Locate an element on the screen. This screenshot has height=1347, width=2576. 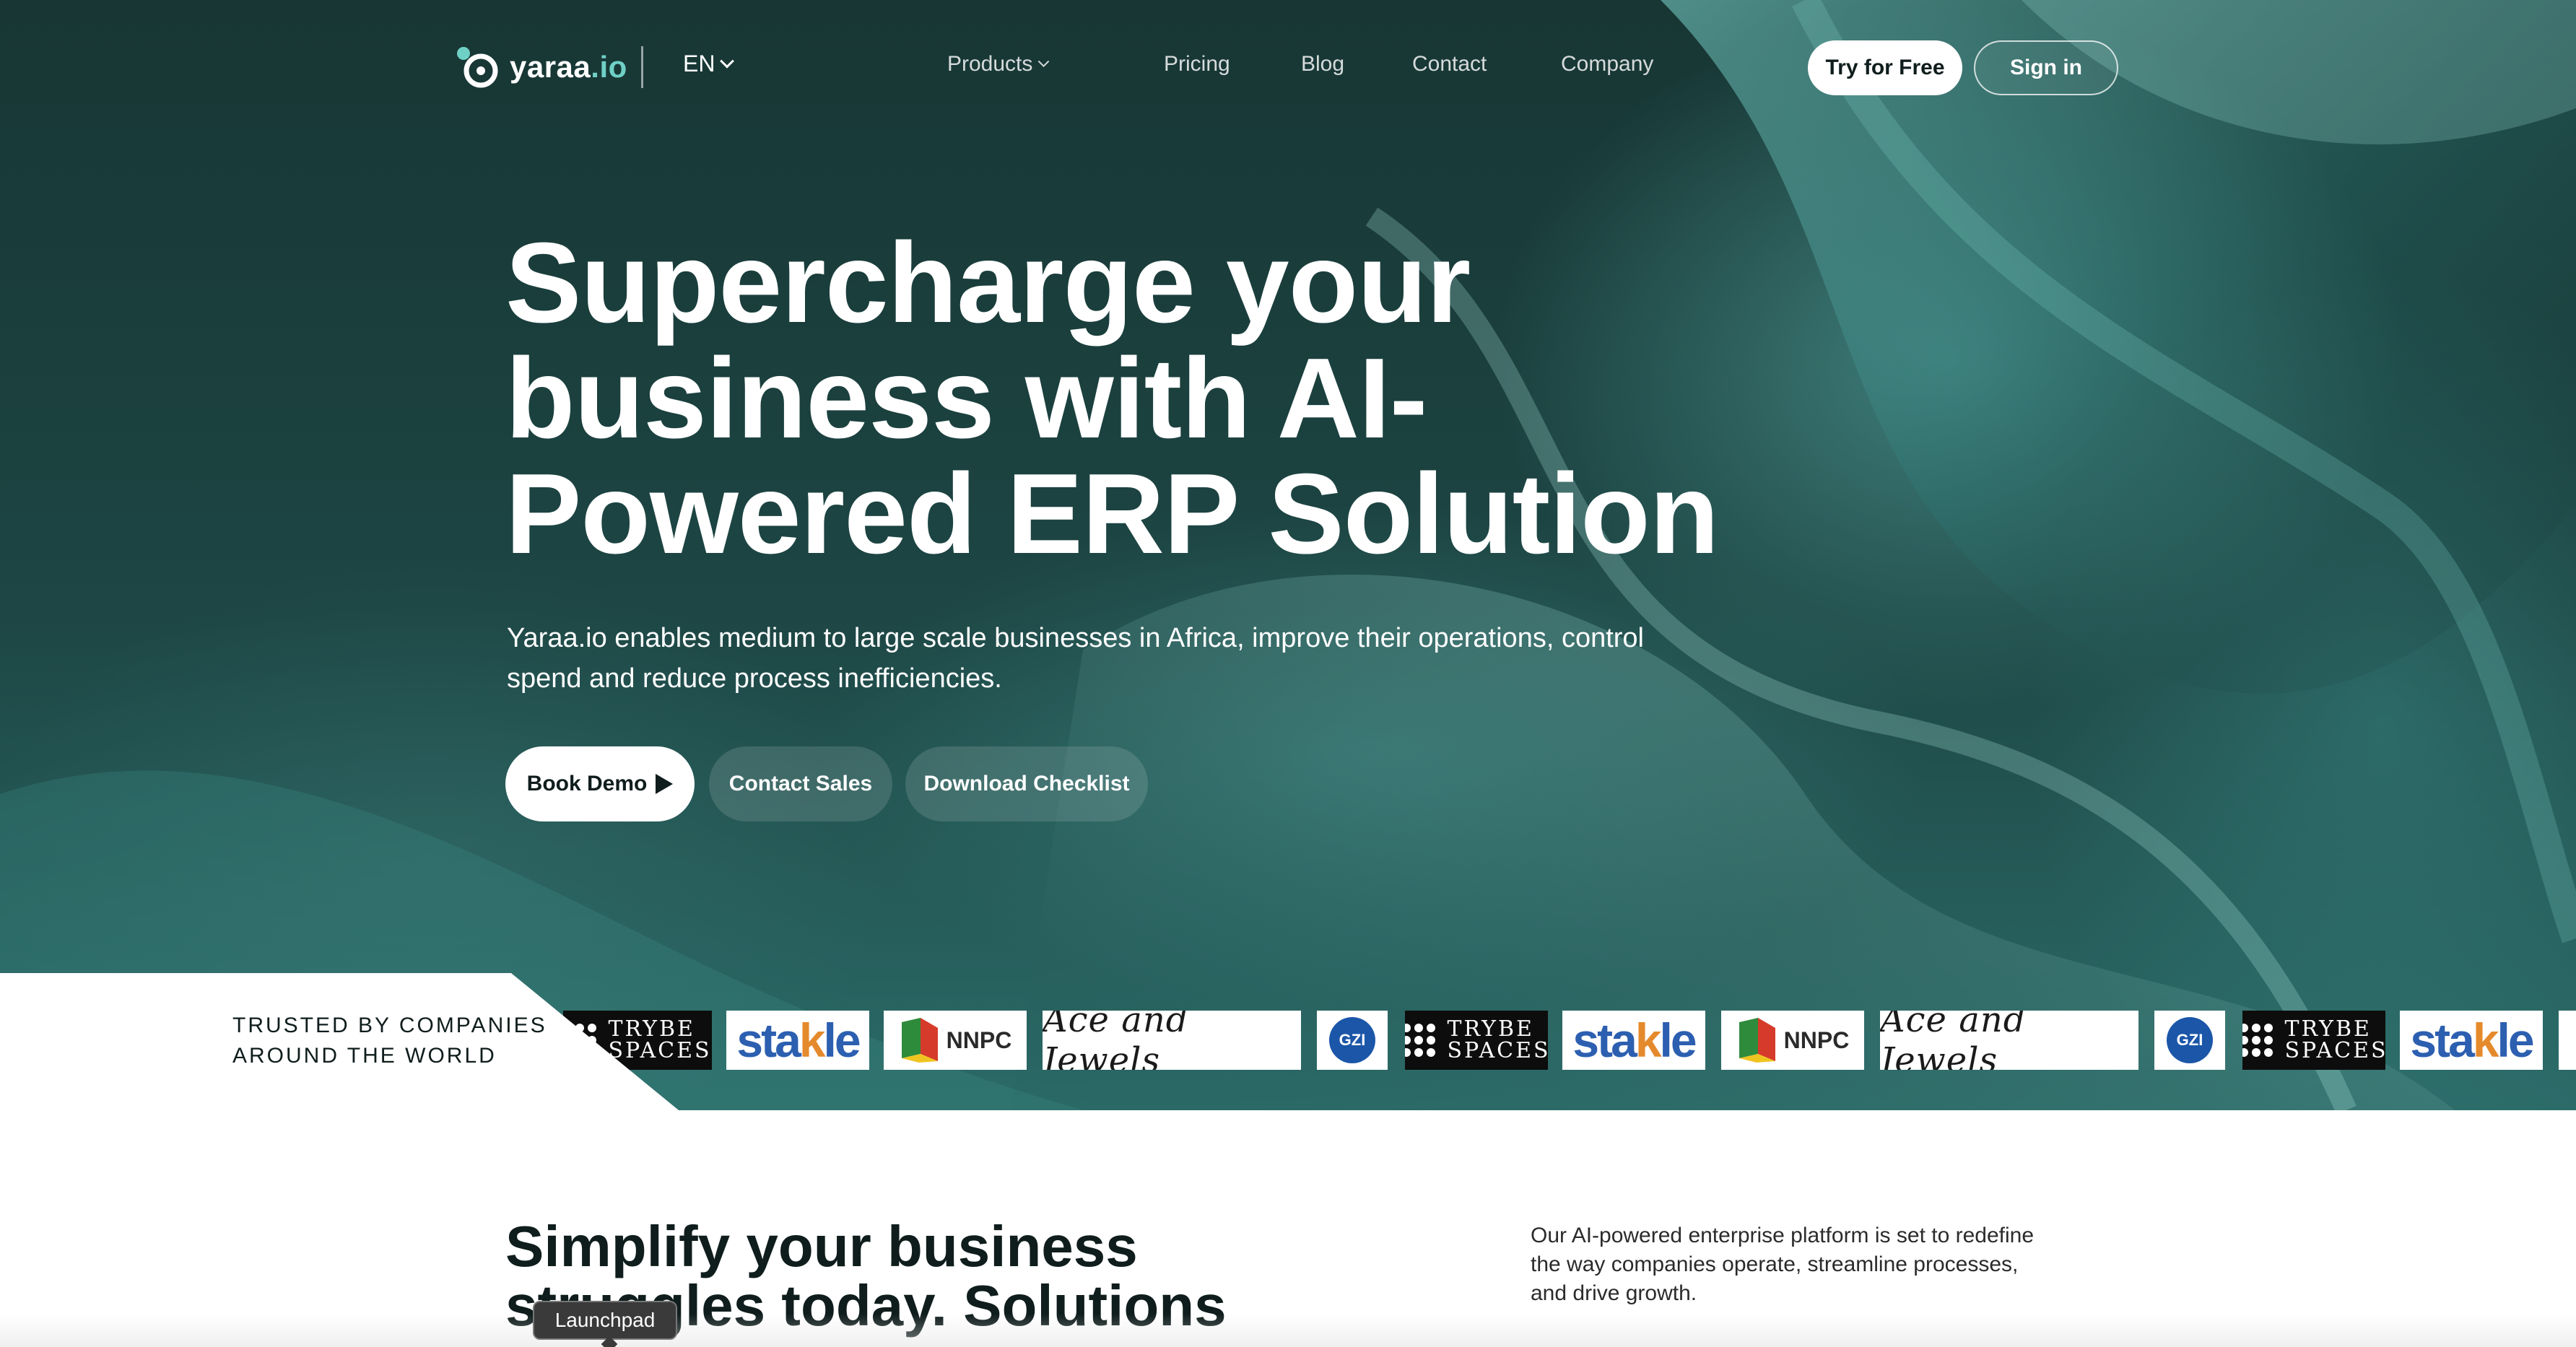
trusted-by-label: TRUSTED BY COMPANIES AROUND THE WORLD is located at coordinates (389, 1041).